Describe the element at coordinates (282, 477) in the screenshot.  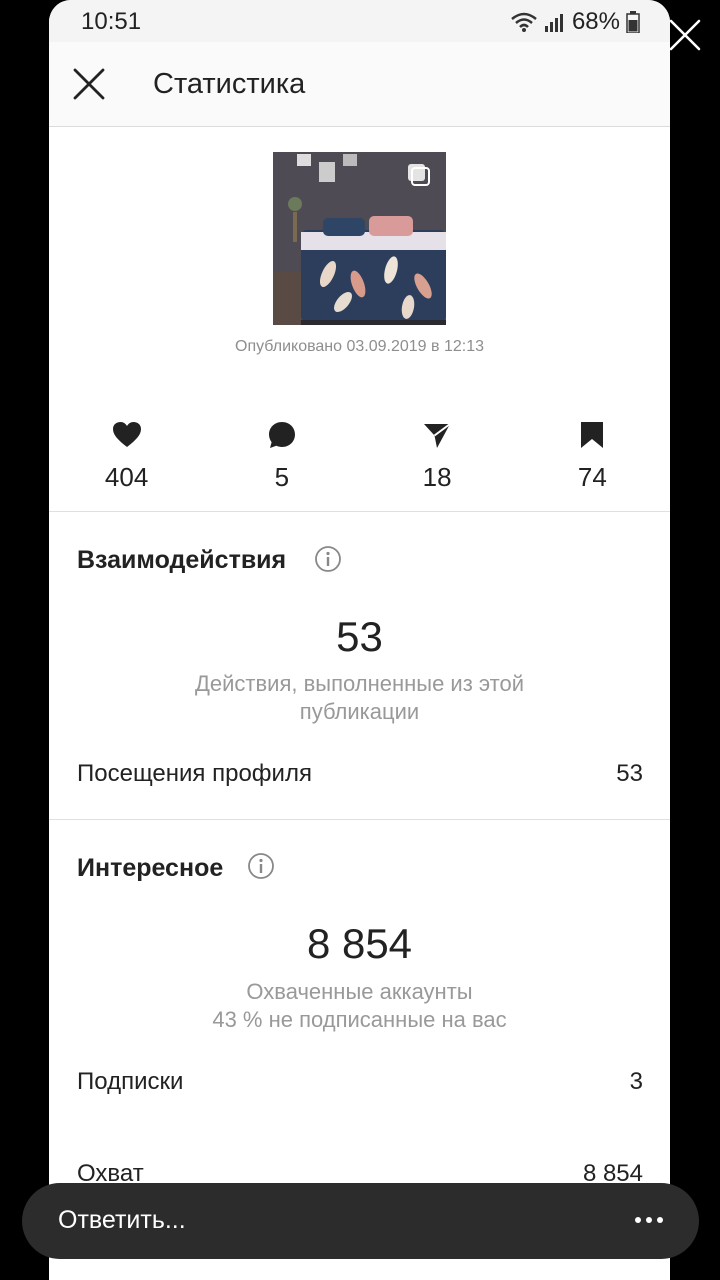
I see `comments-count: 5` at that location.